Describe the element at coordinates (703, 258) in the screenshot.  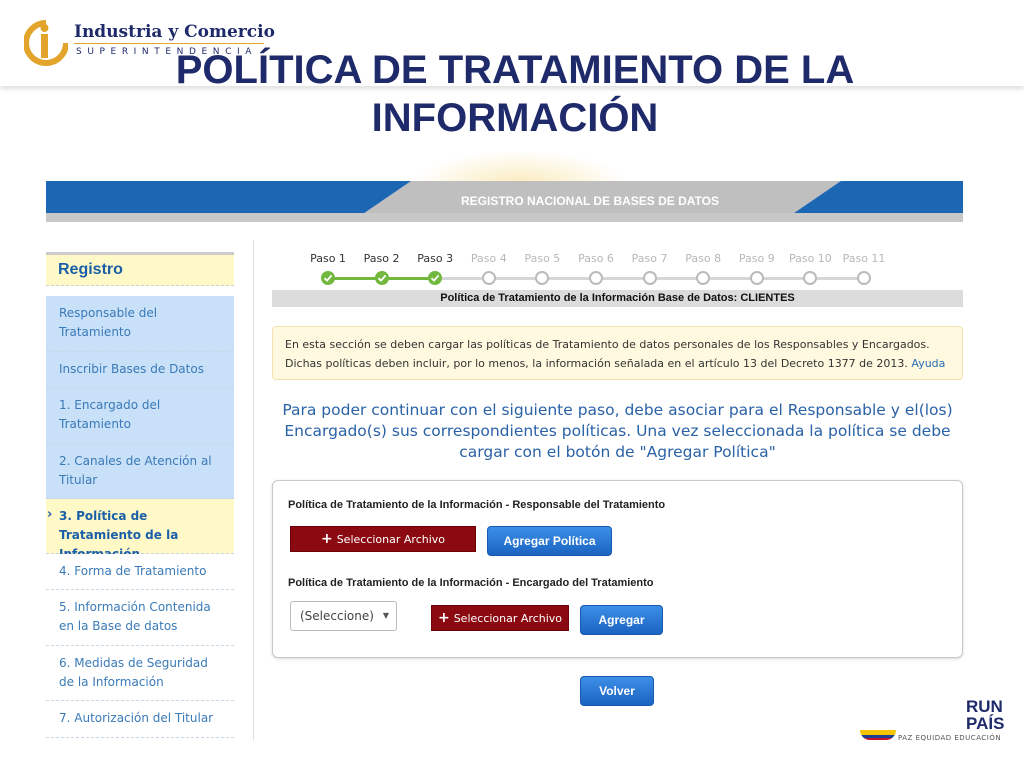
I see `step-label: Paso 8` at that location.